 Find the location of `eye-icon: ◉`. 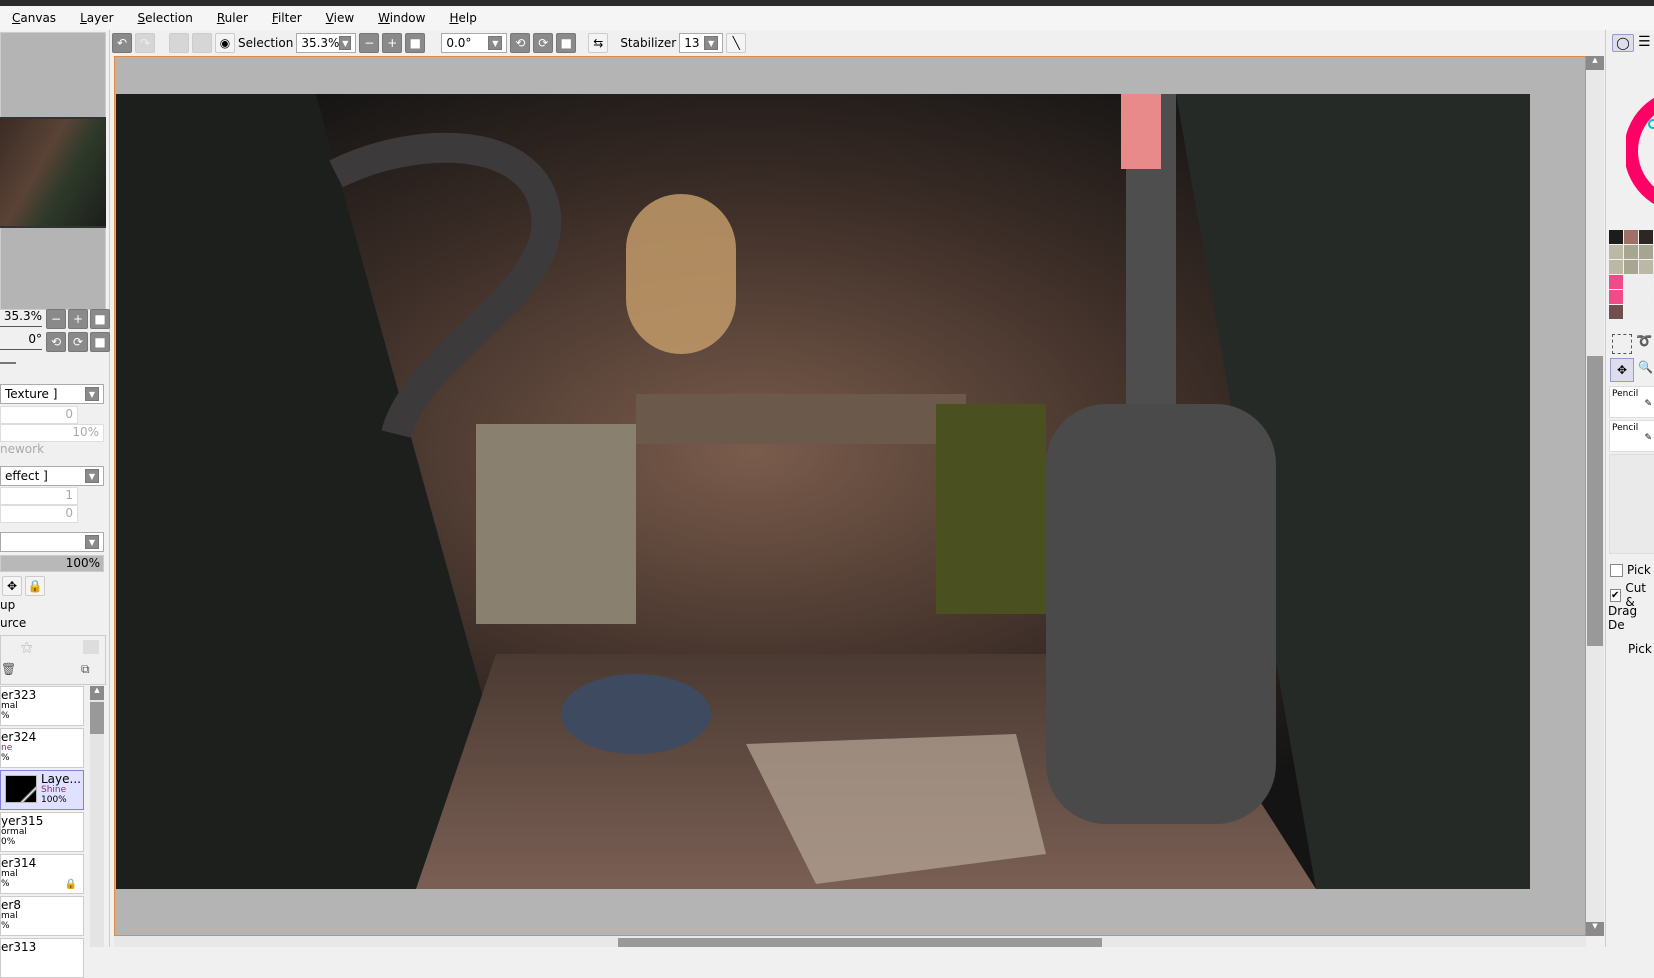

eye-icon: ◉ is located at coordinates (225, 43).